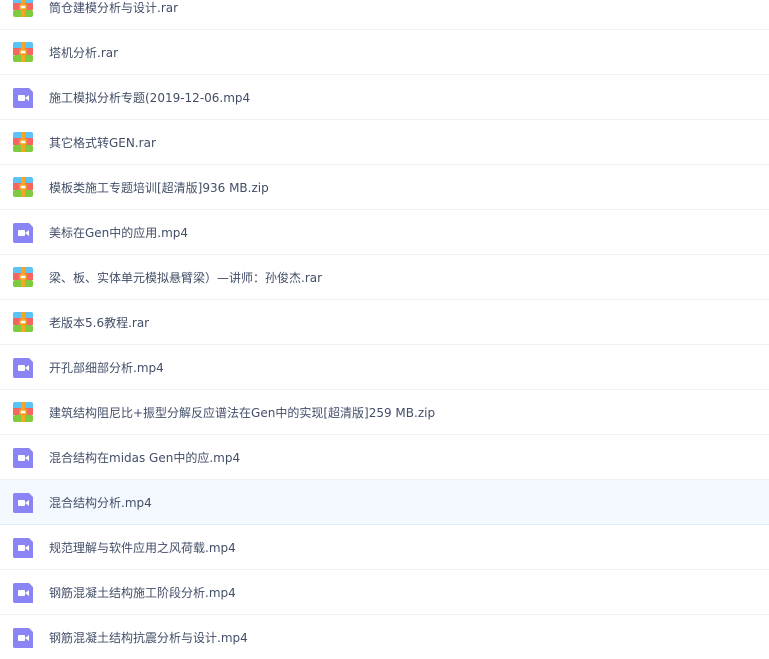 Image resolution: width=769 pixels, height=659 pixels. I want to click on file-row: 梁、板、实体单元模拟悬臂梁）—讲师：孙俊杰.rar, so click(384, 277).